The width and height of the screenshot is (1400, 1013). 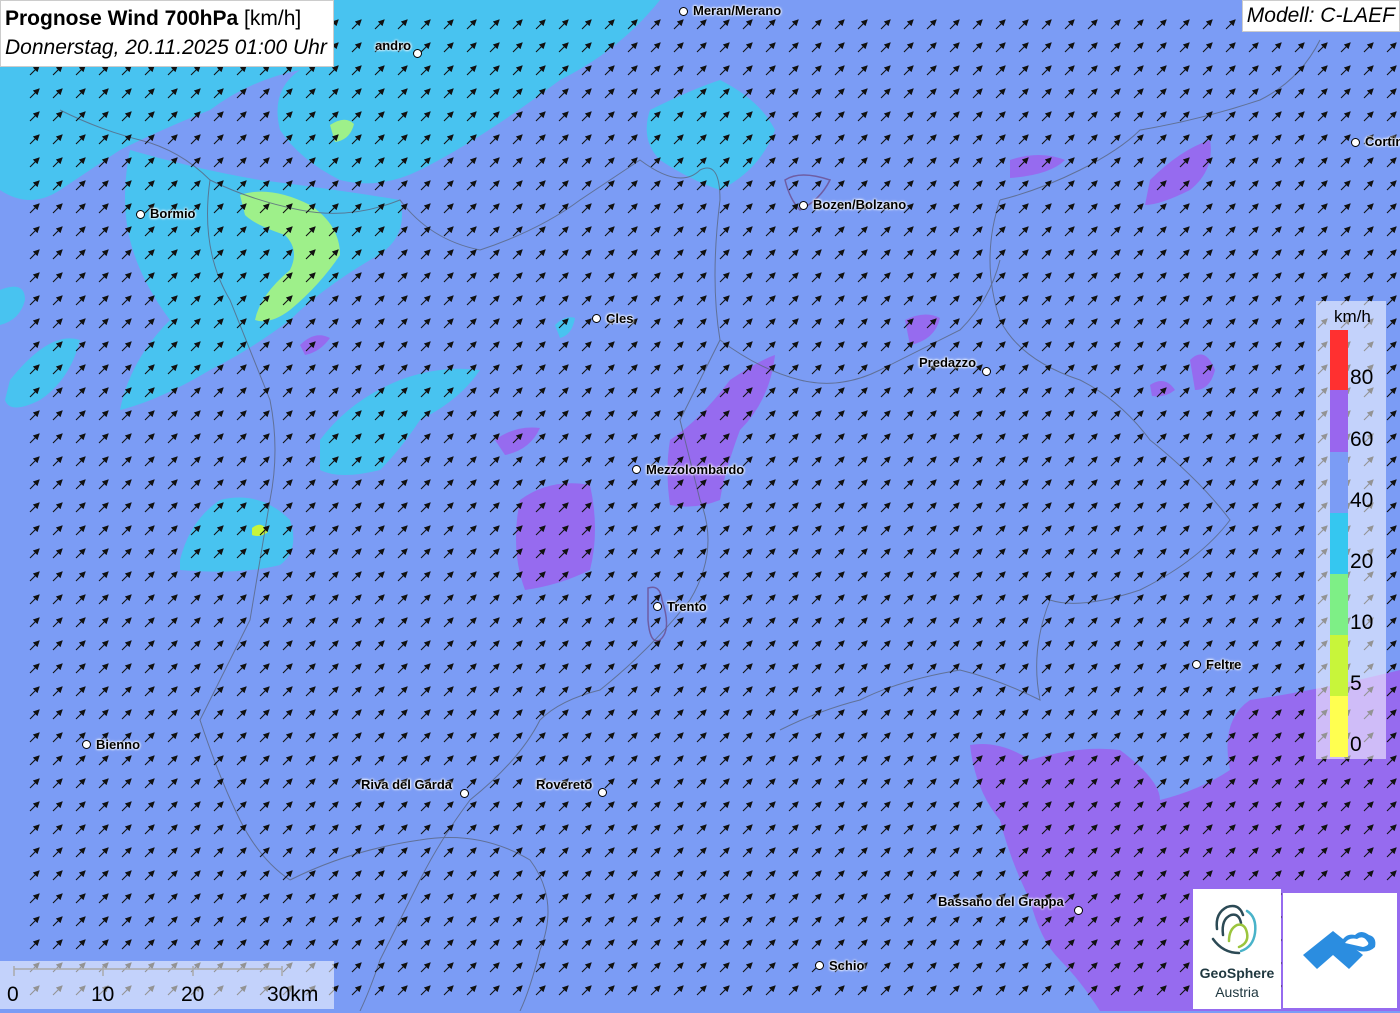 I want to click on legend-label-5: 5, so click(x=1356, y=683).